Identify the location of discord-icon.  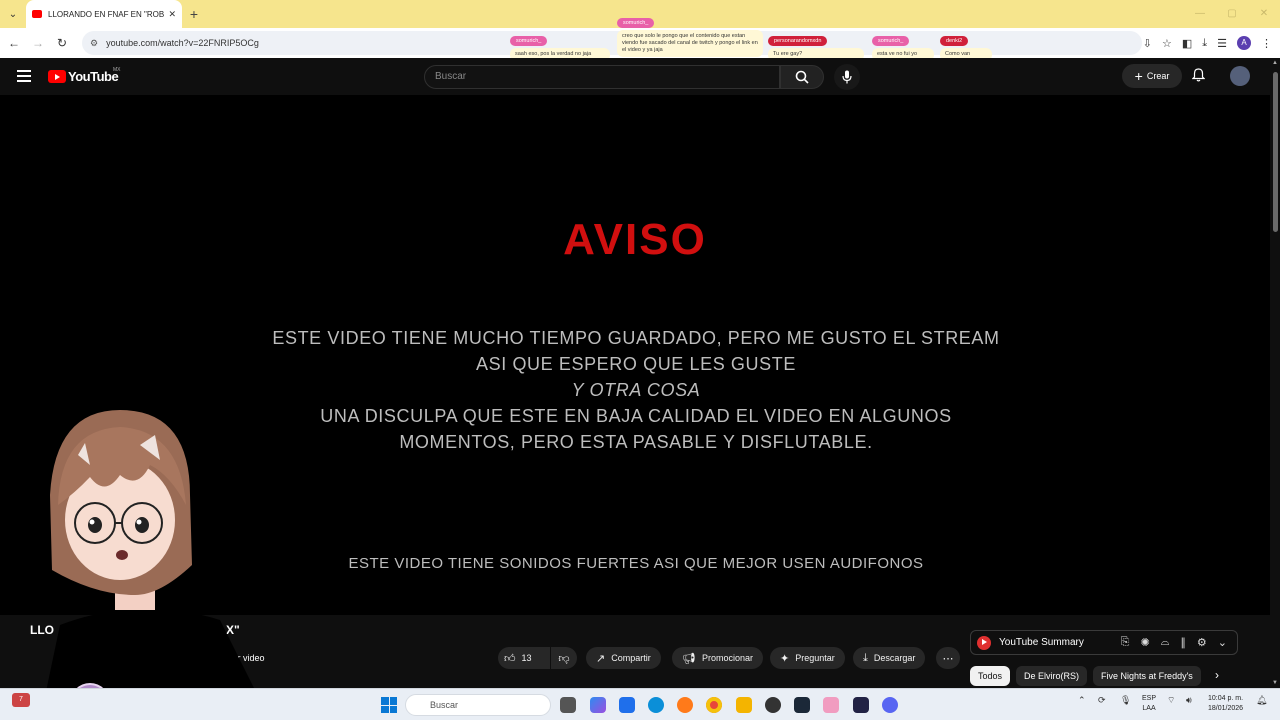
(890, 705).